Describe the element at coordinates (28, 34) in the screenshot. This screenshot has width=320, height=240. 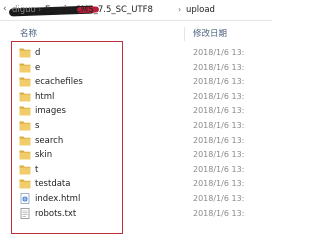
I see `column-header-name: 名称` at that location.